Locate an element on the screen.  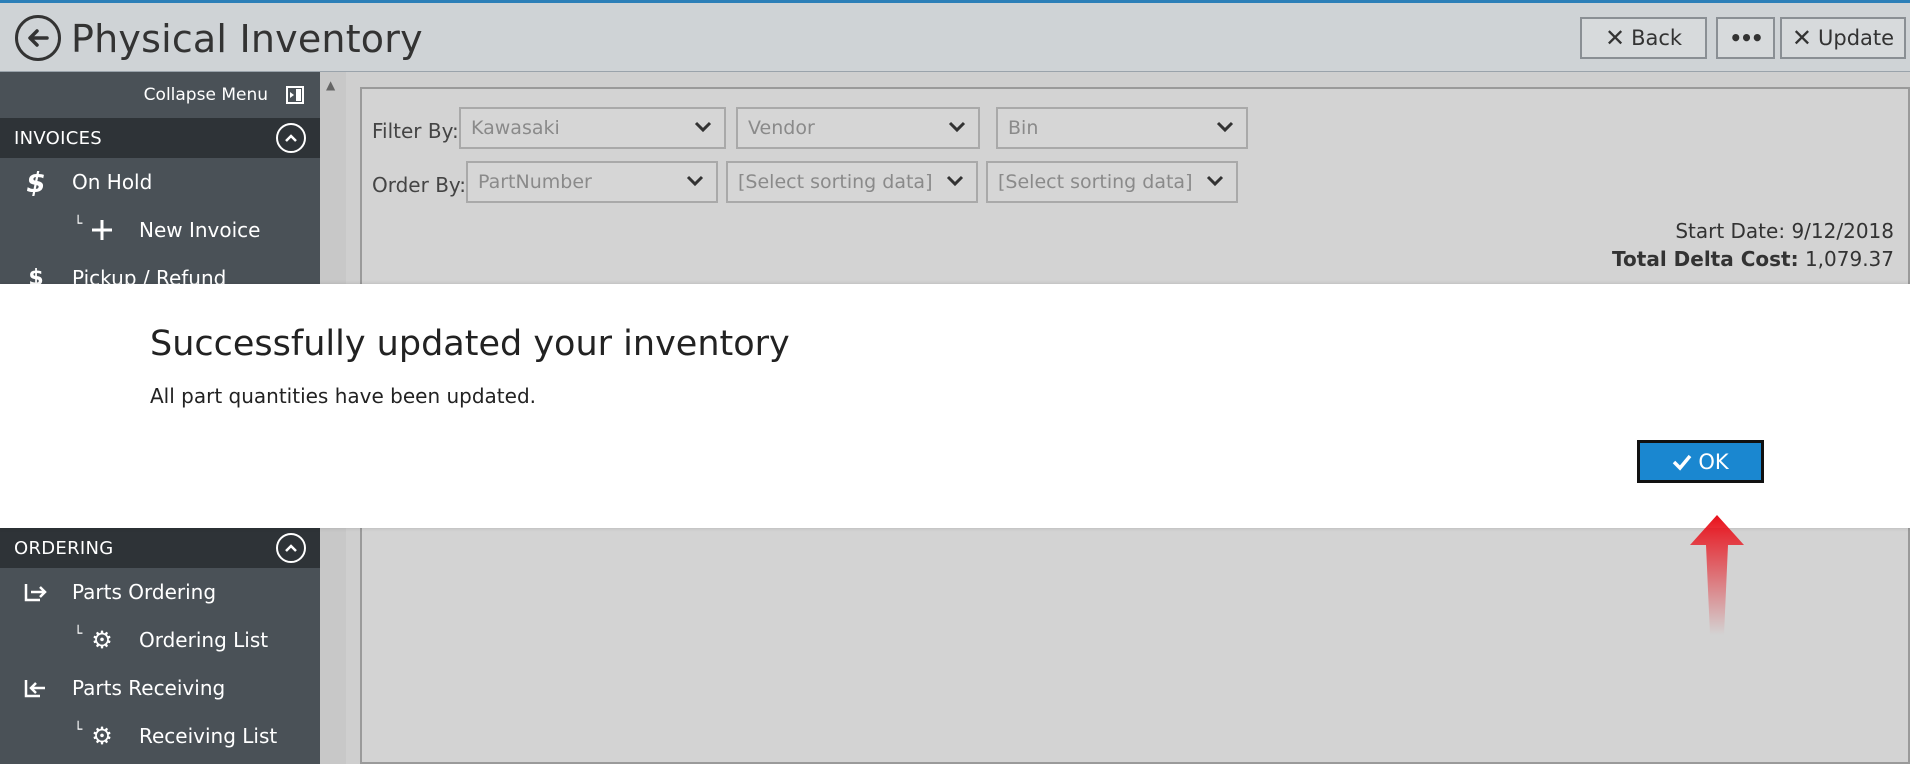
filter-vendor-value: Vendor is located at coordinates (781, 128).